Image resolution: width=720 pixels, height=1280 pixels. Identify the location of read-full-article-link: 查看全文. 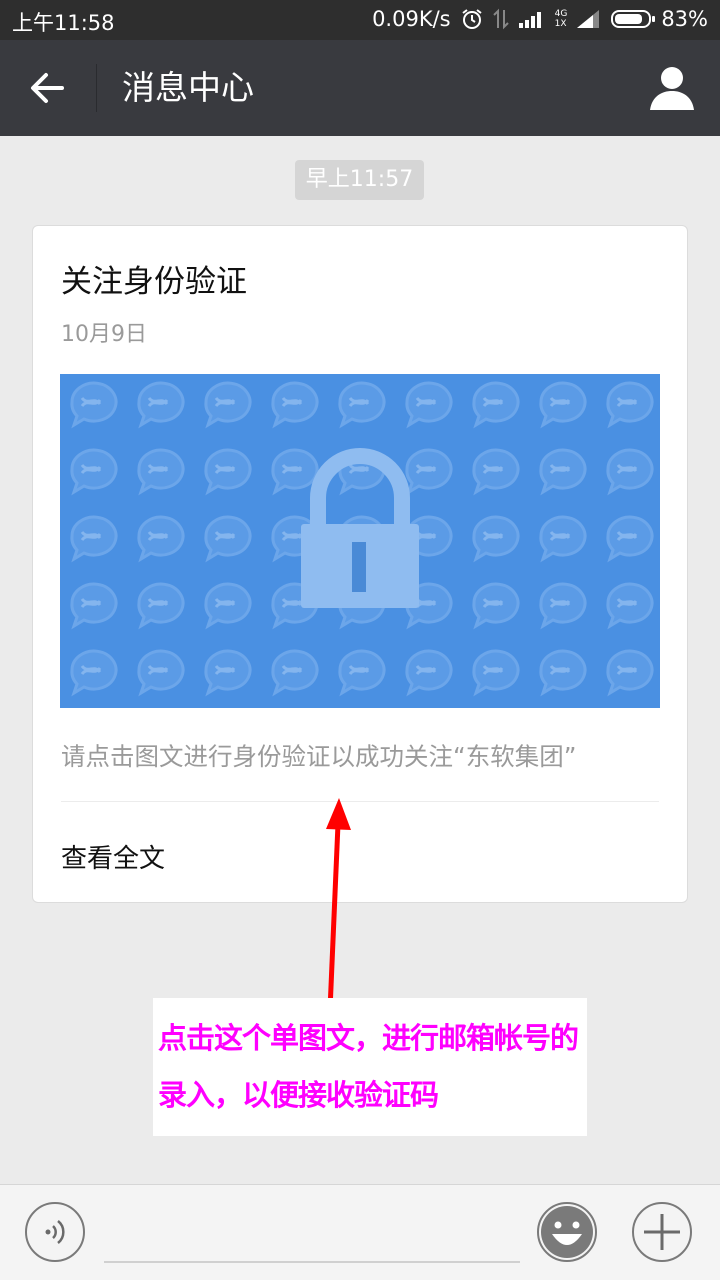
(113, 856).